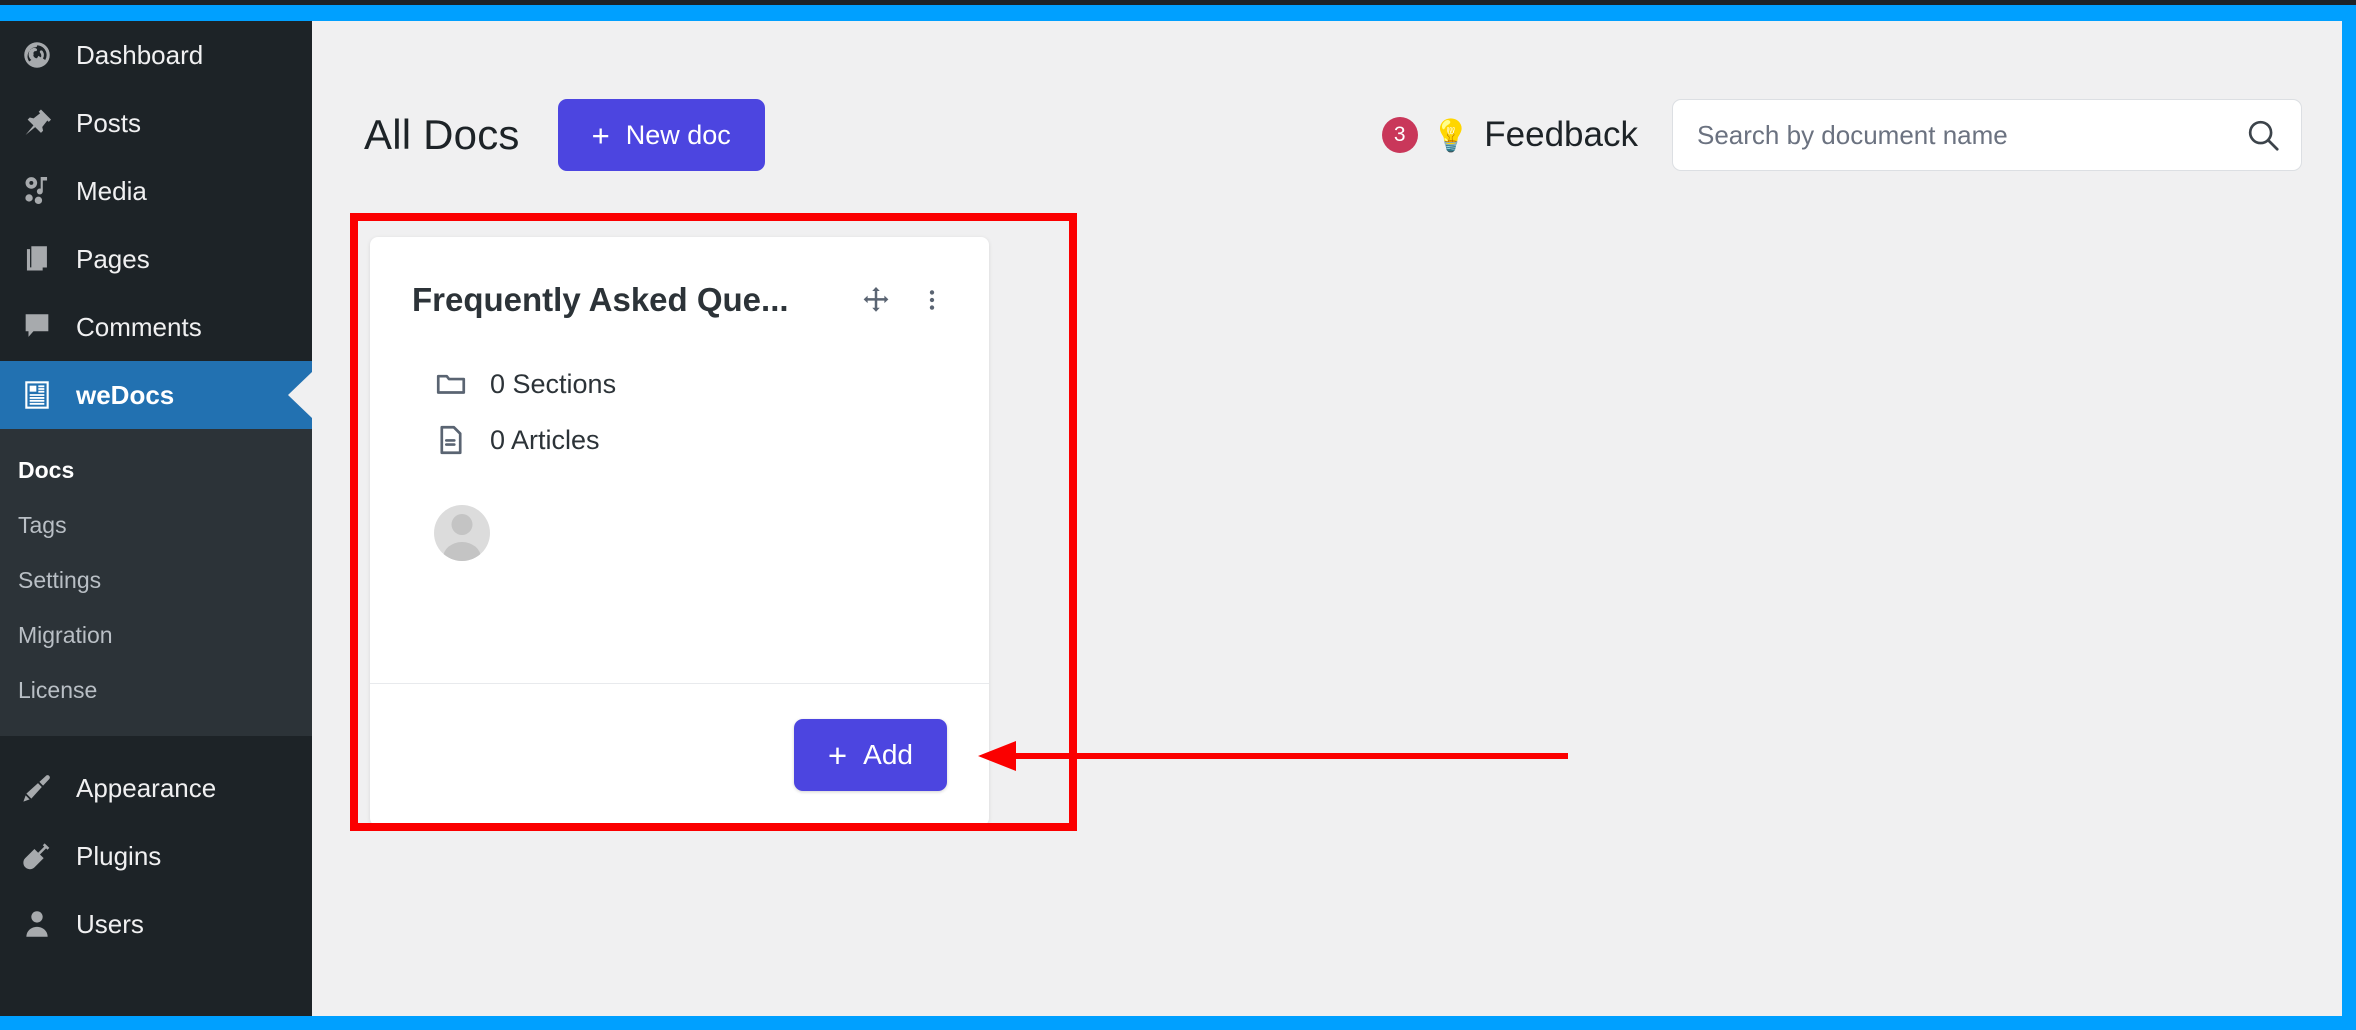 The image size is (2356, 1030). I want to click on pin-icon, so click(37, 123).